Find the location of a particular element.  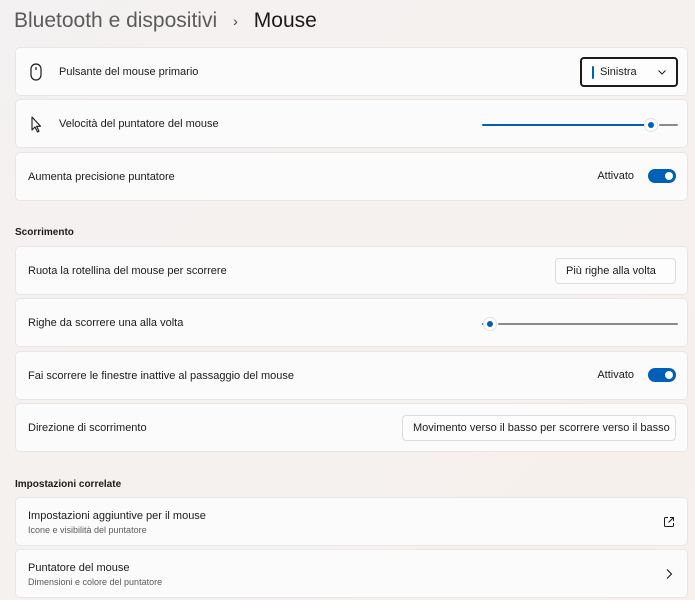

breadcrumb: Bluetooth e dispositivi › Mouse is located at coordinates (165, 21).